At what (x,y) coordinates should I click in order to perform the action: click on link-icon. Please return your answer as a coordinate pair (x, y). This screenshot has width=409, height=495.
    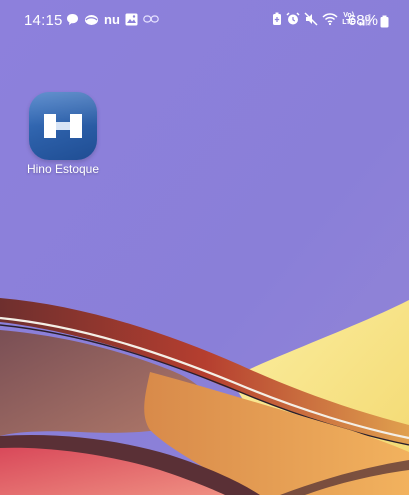
    Looking at the image, I should click on (151, 19).